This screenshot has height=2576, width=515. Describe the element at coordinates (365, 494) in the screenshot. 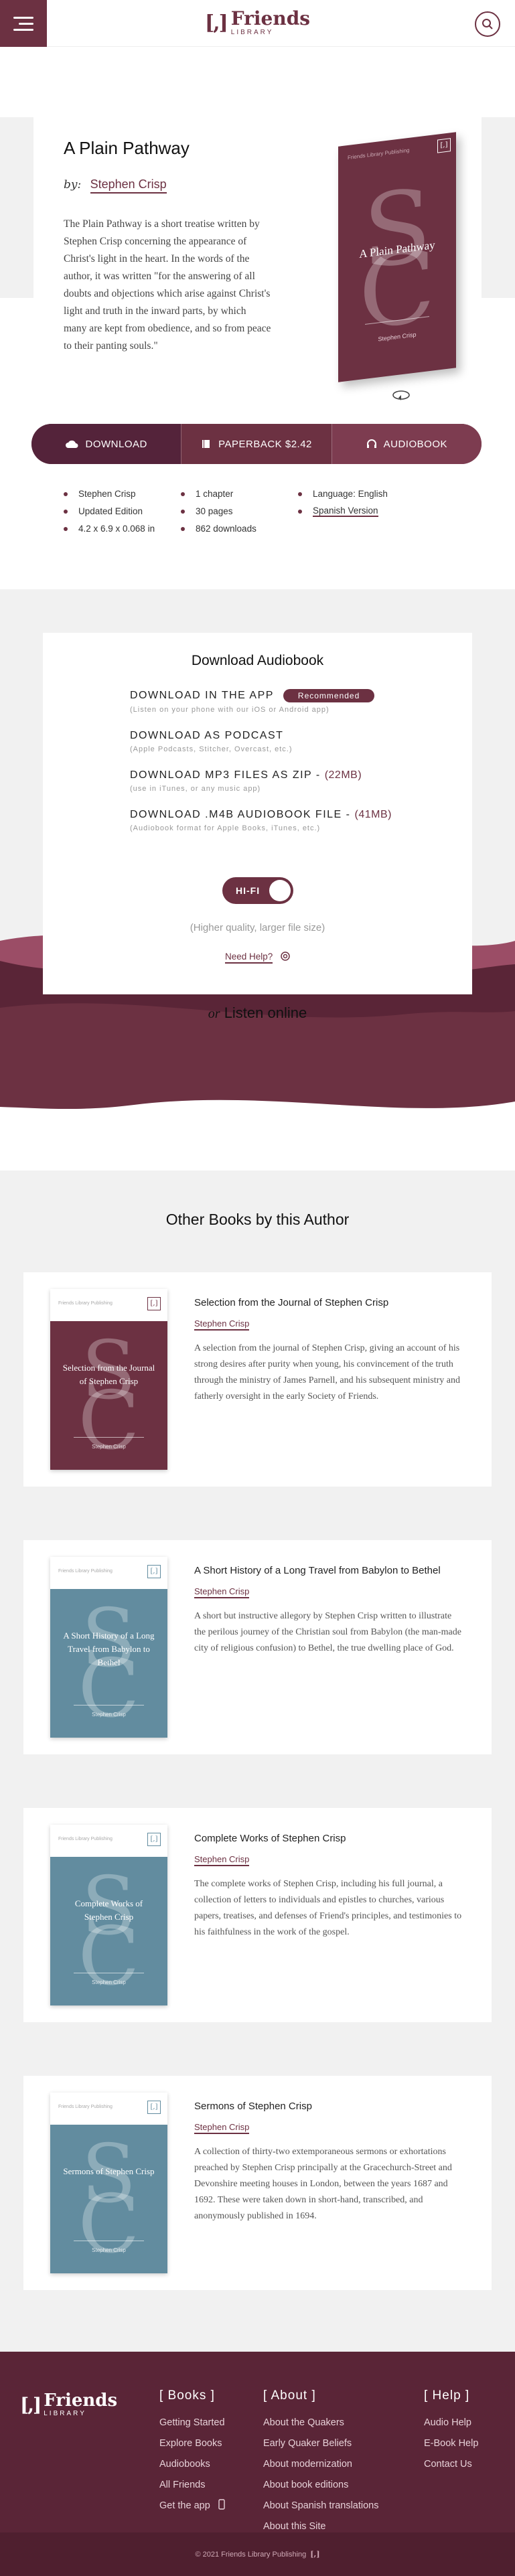

I see `meta-language: Language: English` at that location.